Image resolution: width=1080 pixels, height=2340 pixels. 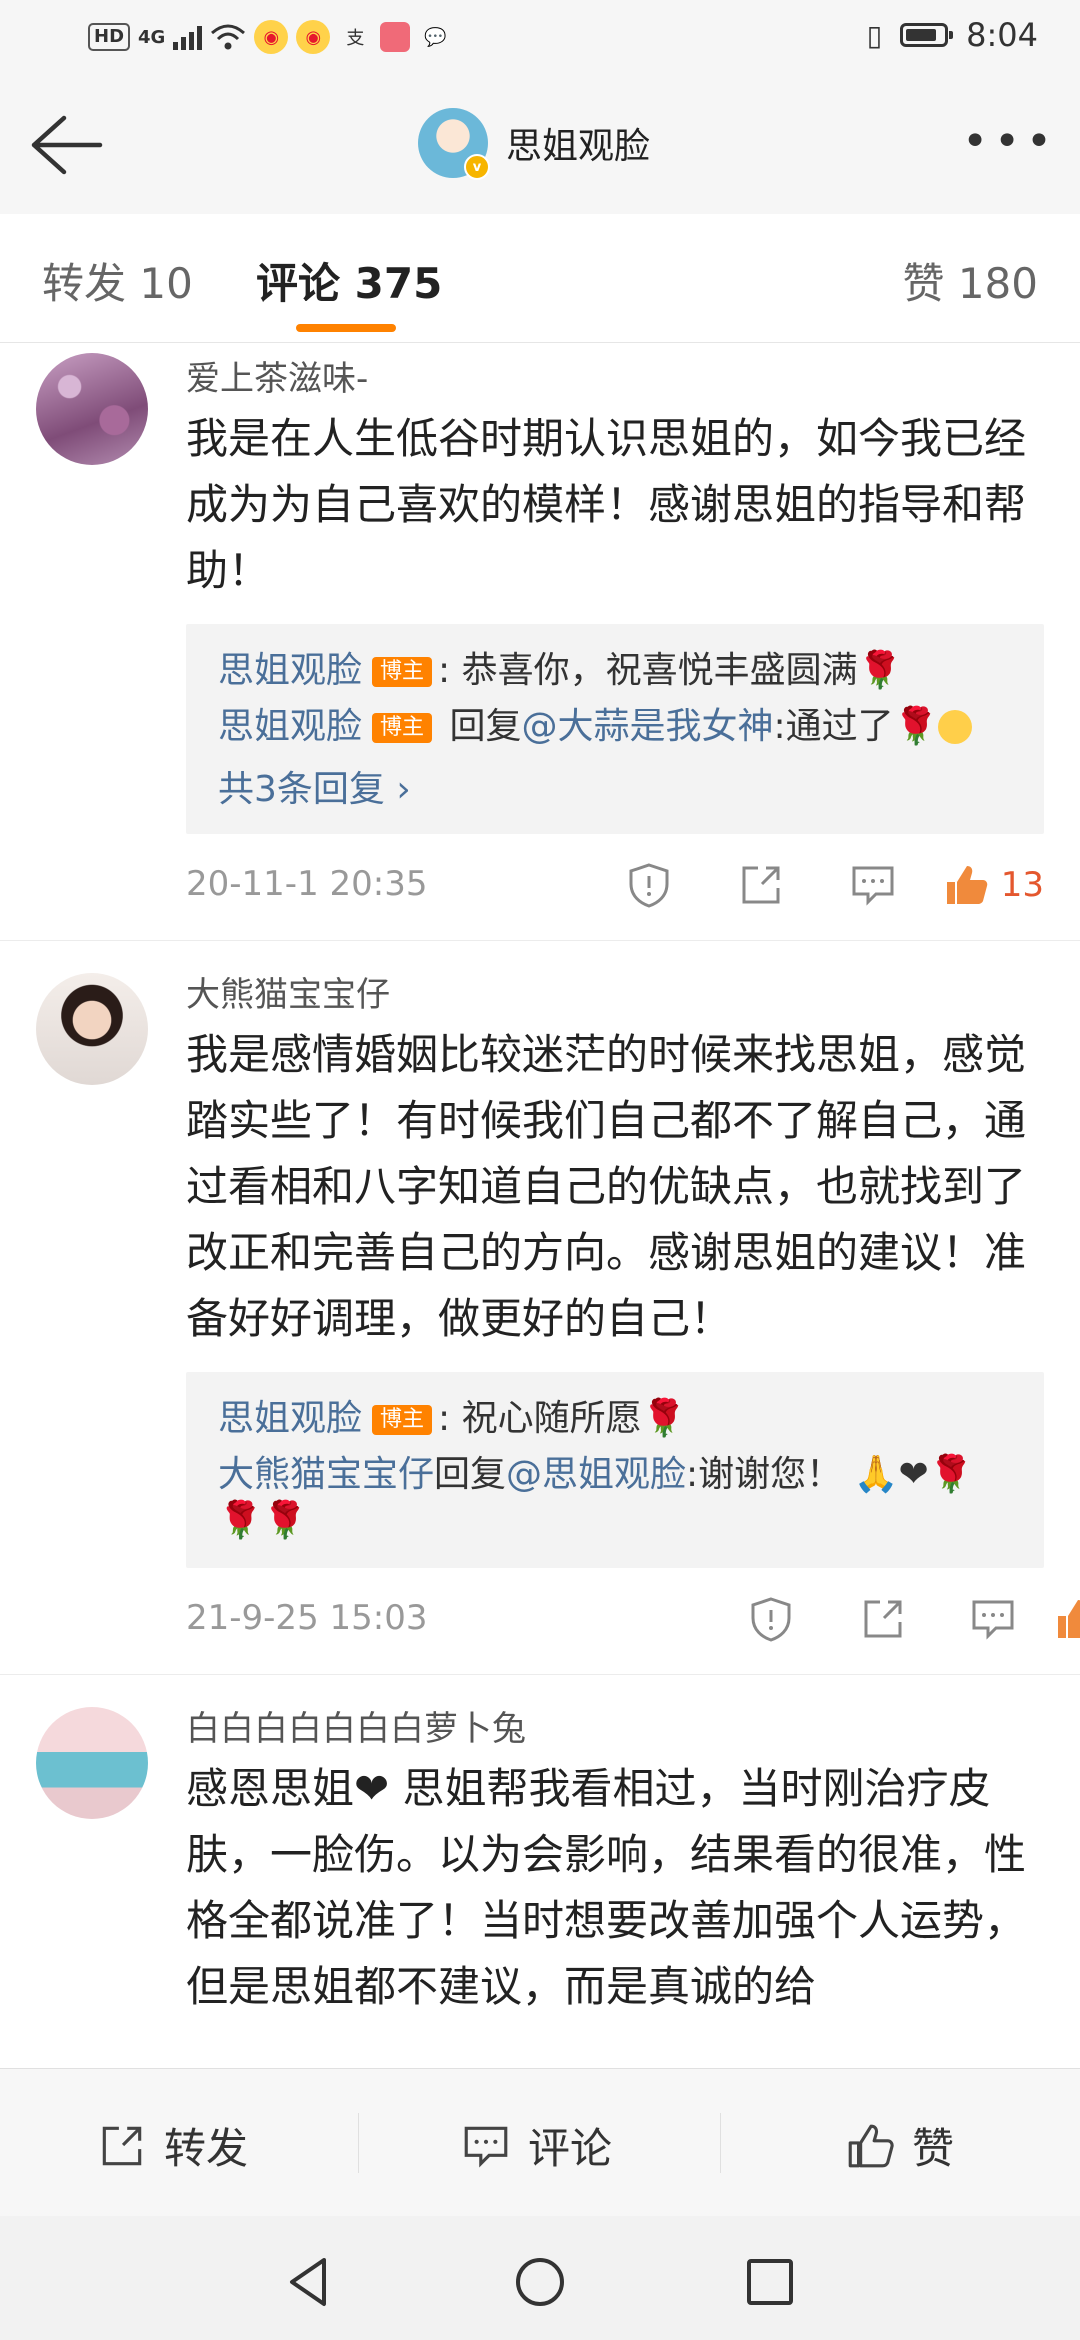 I want to click on mention-link: @大蒜是我女神, so click(x=647, y=726).